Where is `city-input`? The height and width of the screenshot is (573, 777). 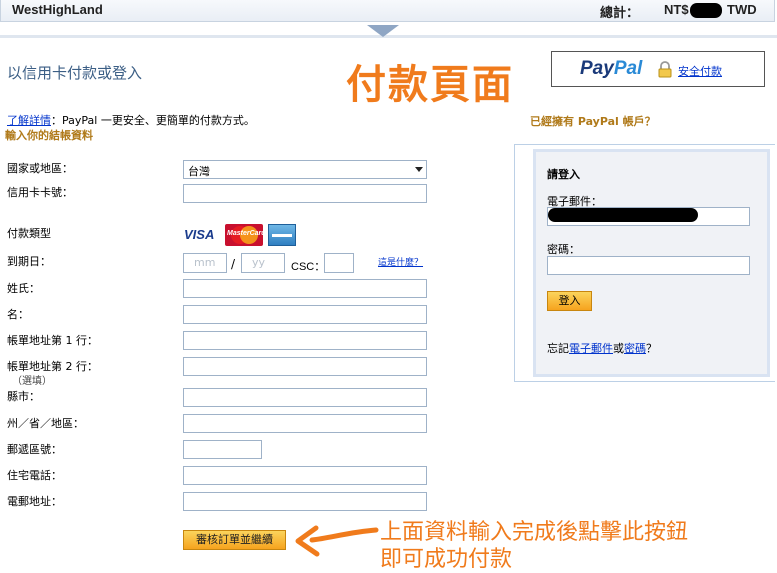
city-input is located at coordinates (305, 397).